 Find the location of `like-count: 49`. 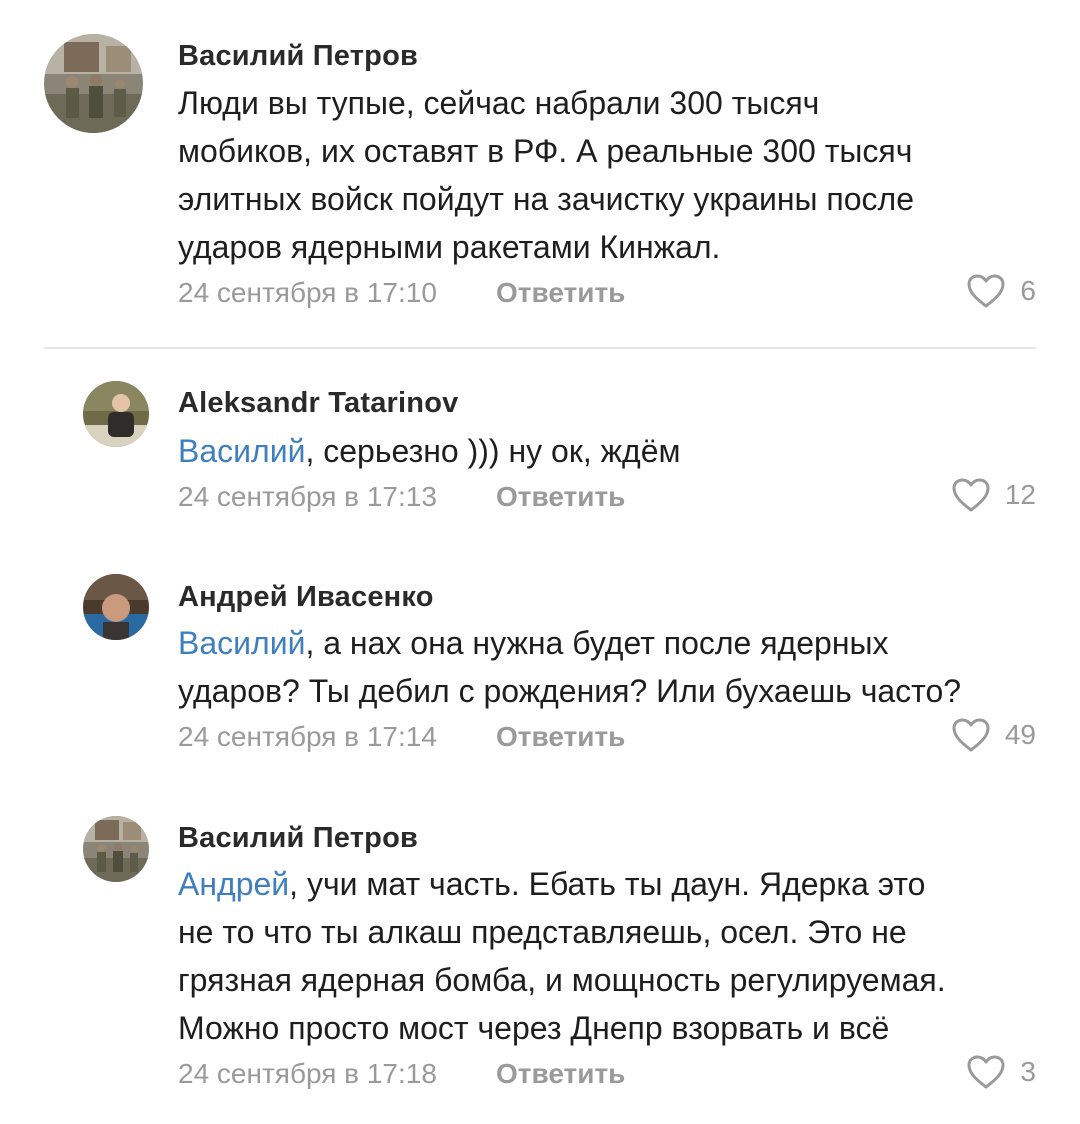

like-count: 49 is located at coordinates (1020, 734).